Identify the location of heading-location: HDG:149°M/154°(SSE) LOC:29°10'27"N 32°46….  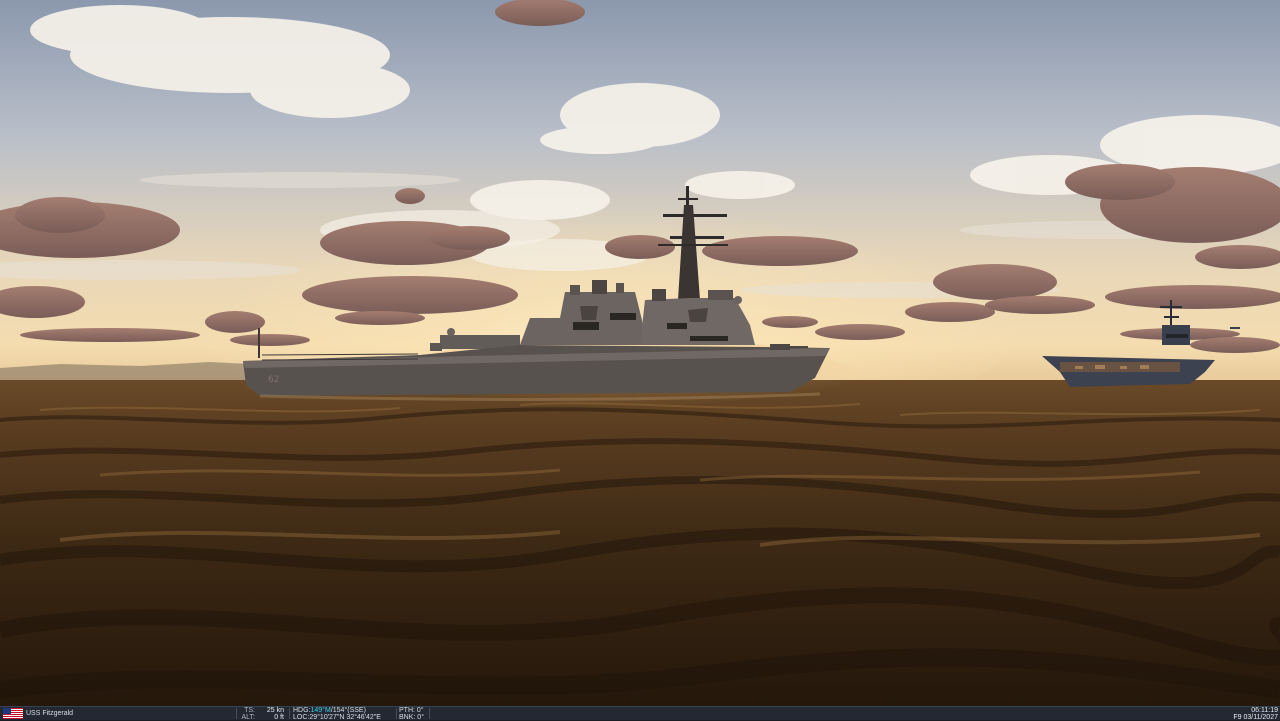
(343, 714).